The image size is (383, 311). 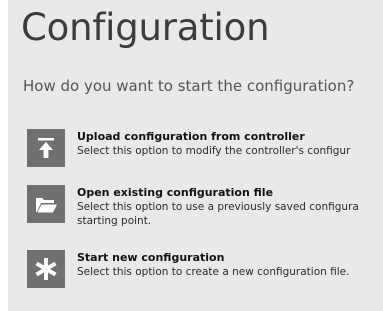 I want to click on asterisk-icon, so click(x=46, y=269).